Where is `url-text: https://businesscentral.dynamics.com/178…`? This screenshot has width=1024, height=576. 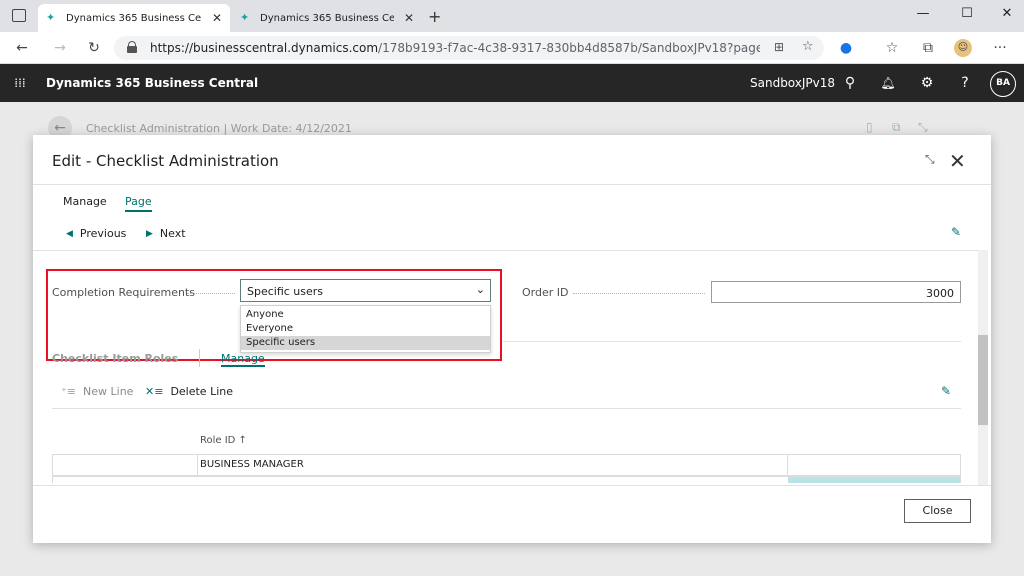 url-text: https://businesscentral.dynamics.com/178… is located at coordinates (455, 48).